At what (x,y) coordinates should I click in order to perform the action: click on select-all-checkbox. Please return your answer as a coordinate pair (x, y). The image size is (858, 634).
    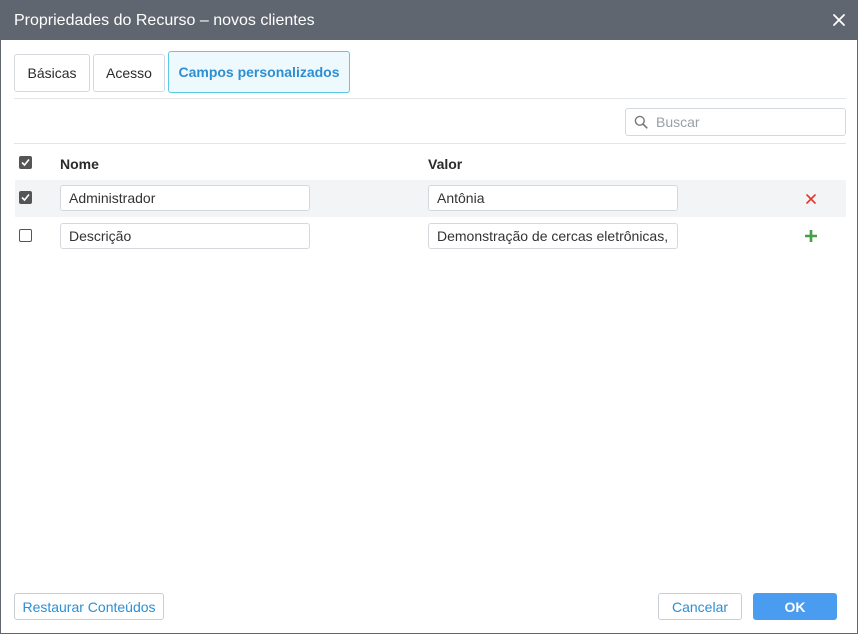
    Looking at the image, I should click on (25, 162).